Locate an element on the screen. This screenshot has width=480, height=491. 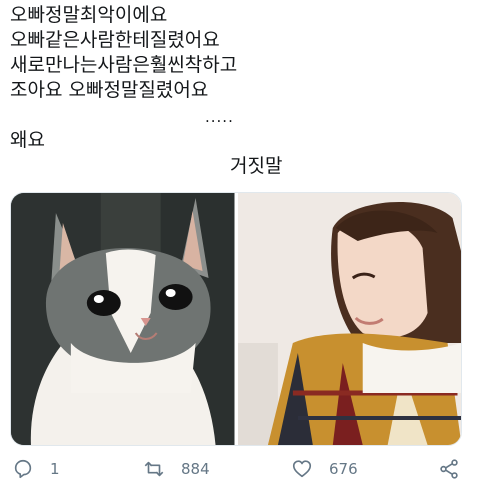
heart-icon is located at coordinates (302, 469).